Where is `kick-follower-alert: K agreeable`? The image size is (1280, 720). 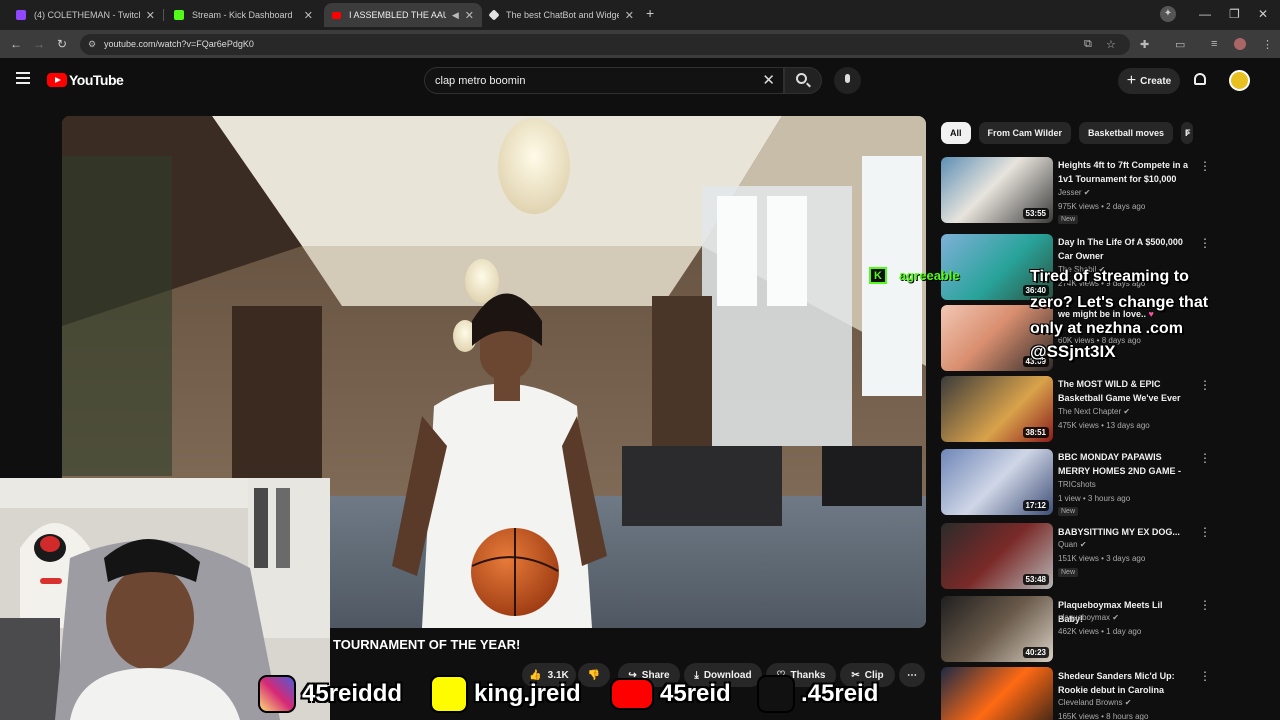
kick-follower-alert: K agreeable is located at coordinates (914, 275).